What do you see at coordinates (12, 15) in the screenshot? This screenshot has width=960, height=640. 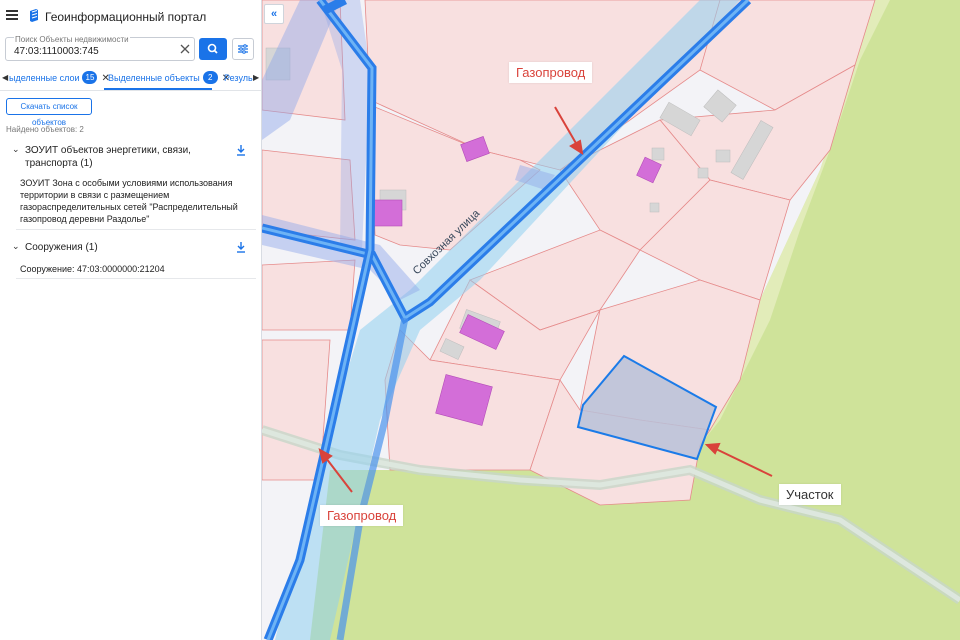 I see `hamburger-icon` at bounding box center [12, 15].